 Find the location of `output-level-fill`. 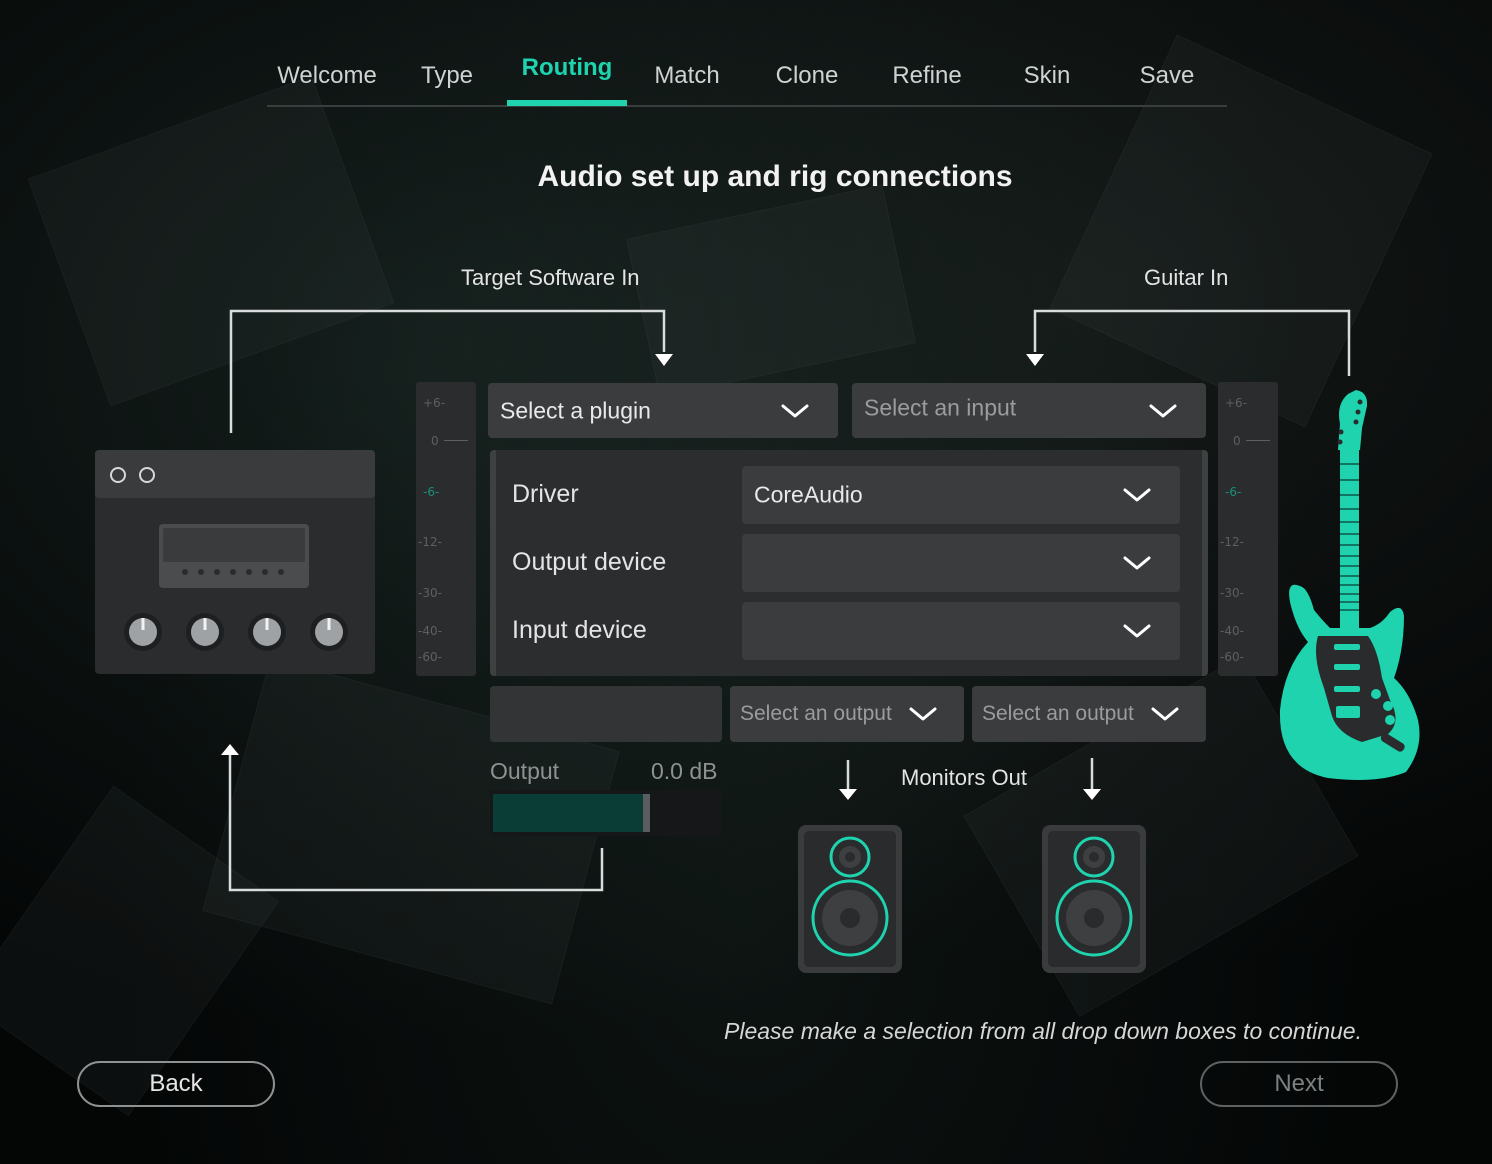

output-level-fill is located at coordinates (570, 813).